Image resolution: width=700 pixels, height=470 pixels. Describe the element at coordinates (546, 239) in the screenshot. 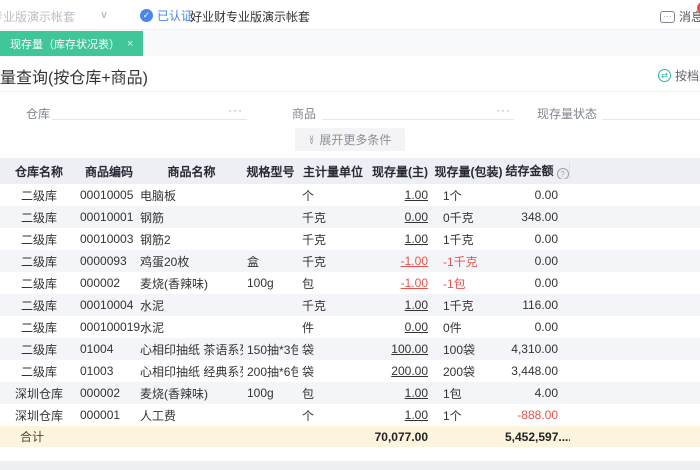

I see `cell-amount: 0.00` at that location.